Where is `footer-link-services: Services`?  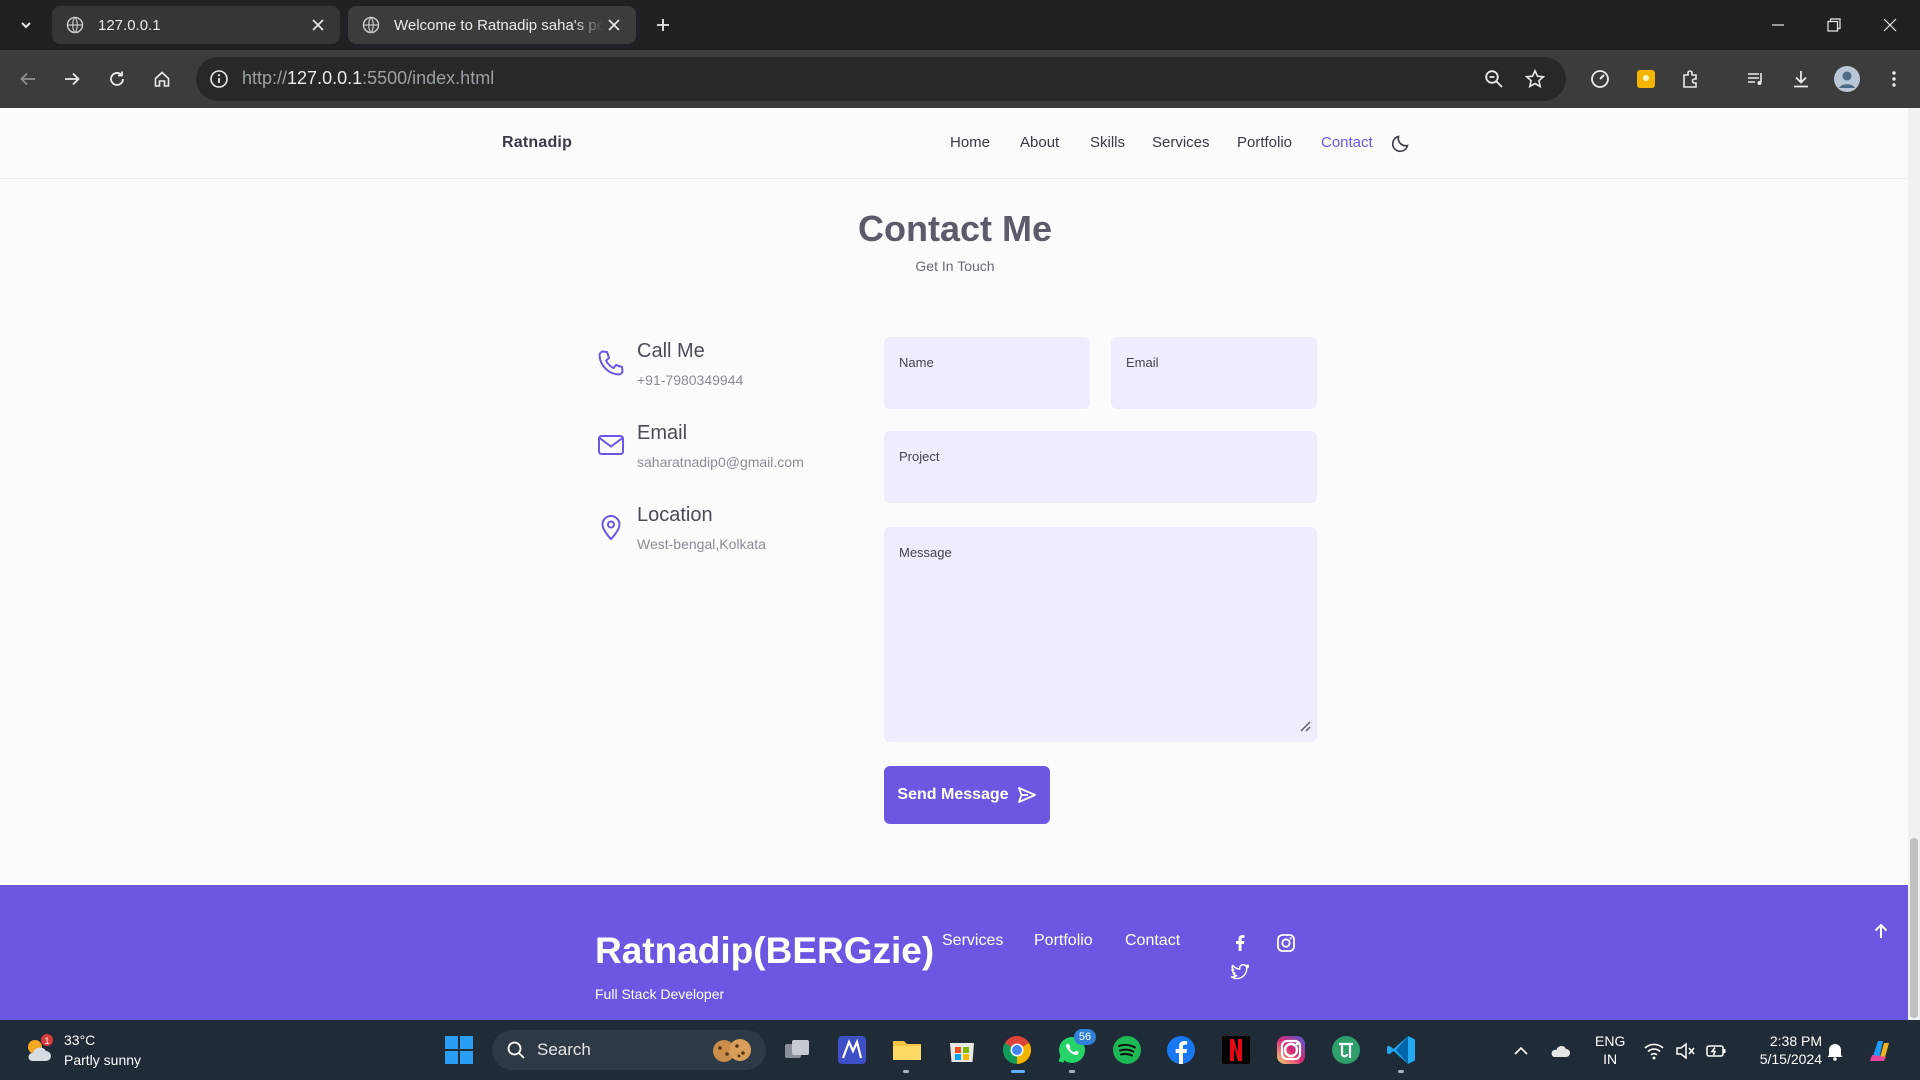 footer-link-services: Services is located at coordinates (972, 941).